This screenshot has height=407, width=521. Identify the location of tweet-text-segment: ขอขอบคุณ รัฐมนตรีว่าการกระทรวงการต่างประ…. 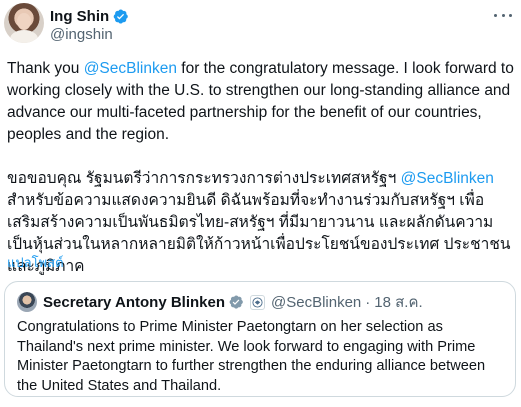
(204, 178).